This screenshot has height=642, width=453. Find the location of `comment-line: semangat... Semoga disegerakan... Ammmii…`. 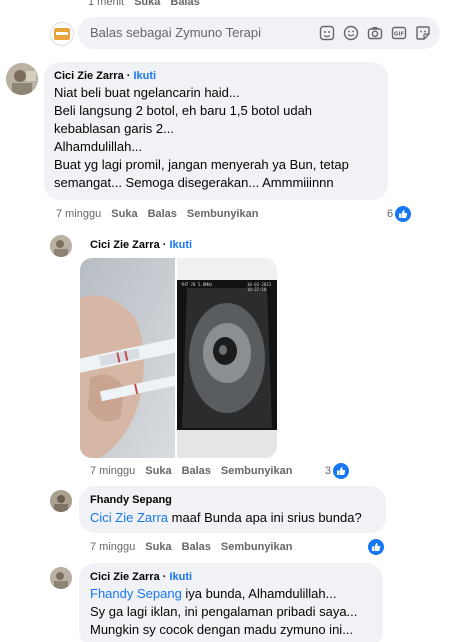

comment-line: semangat... Semoga disegerakan... Ammmii… is located at coordinates (194, 182).